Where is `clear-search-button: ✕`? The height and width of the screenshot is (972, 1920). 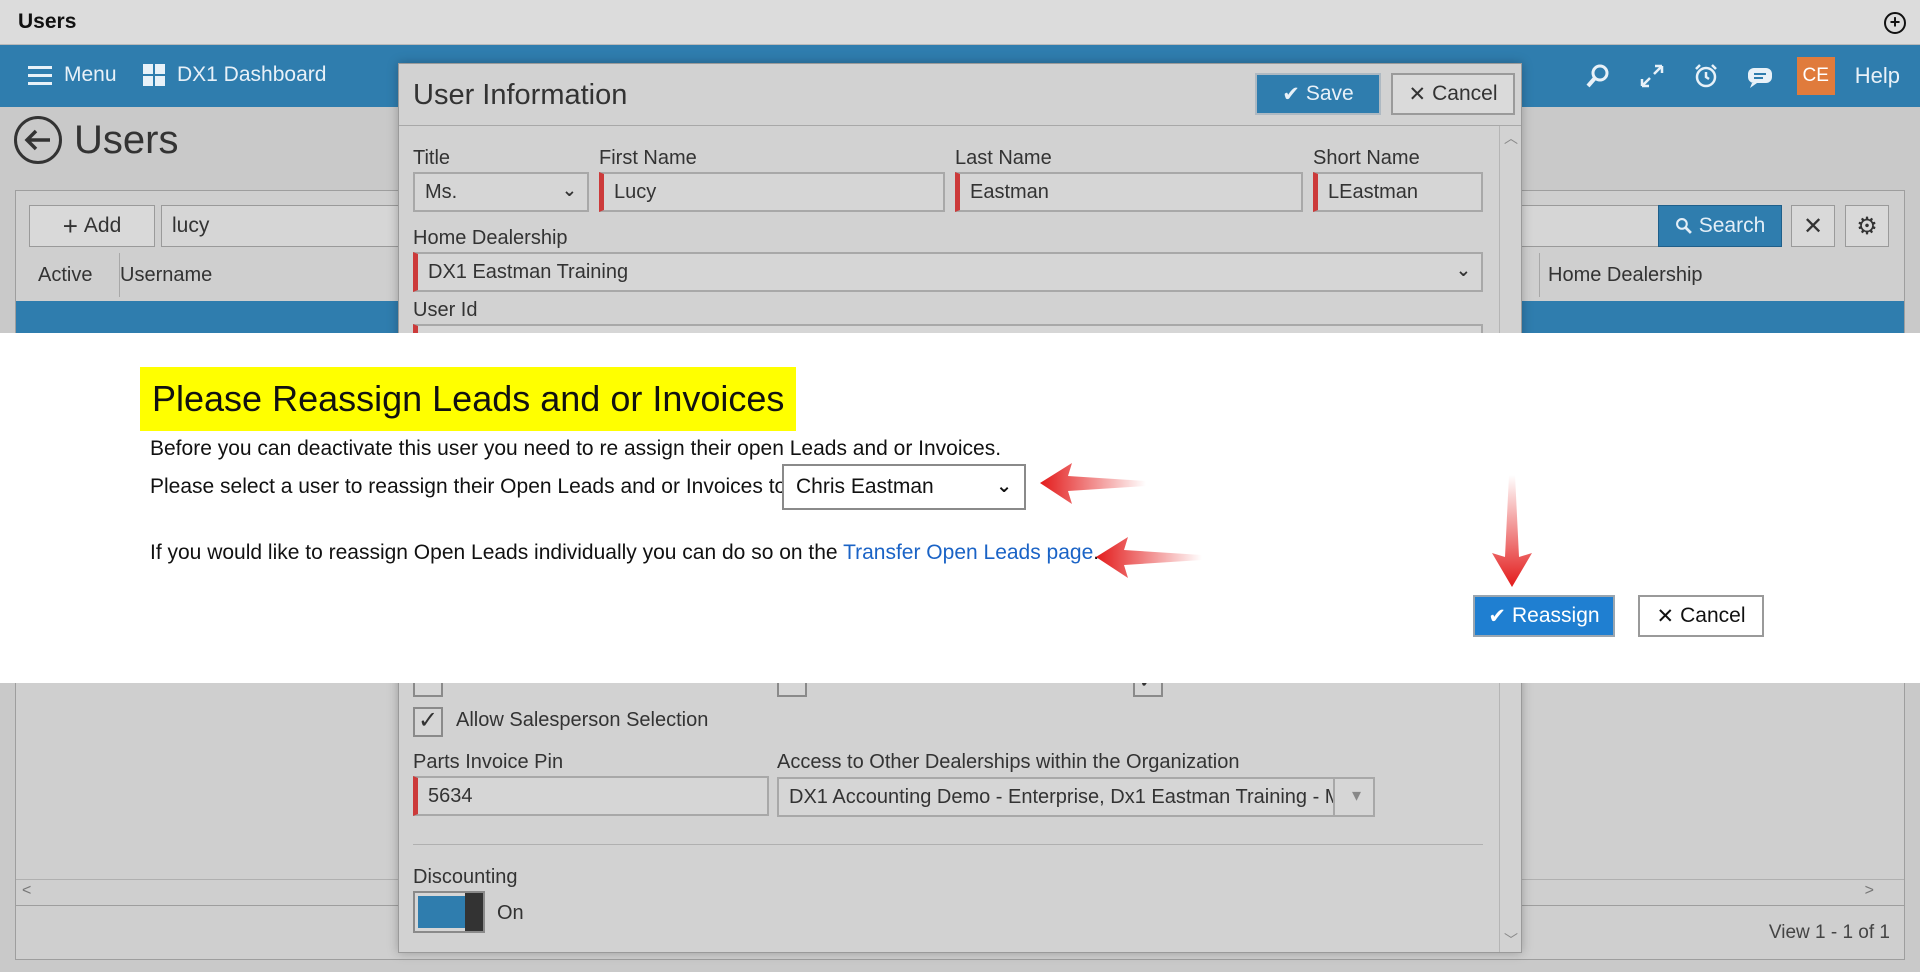 clear-search-button: ✕ is located at coordinates (1813, 226).